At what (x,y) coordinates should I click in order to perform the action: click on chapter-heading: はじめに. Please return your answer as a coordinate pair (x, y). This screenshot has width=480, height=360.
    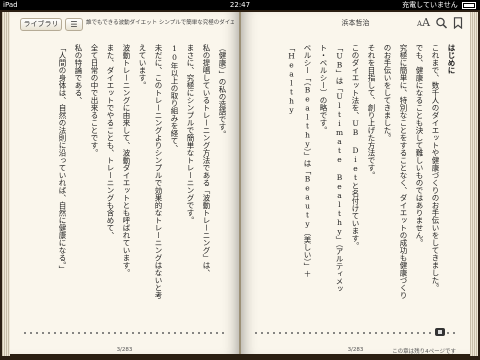
    Looking at the image, I should click on (451, 59).